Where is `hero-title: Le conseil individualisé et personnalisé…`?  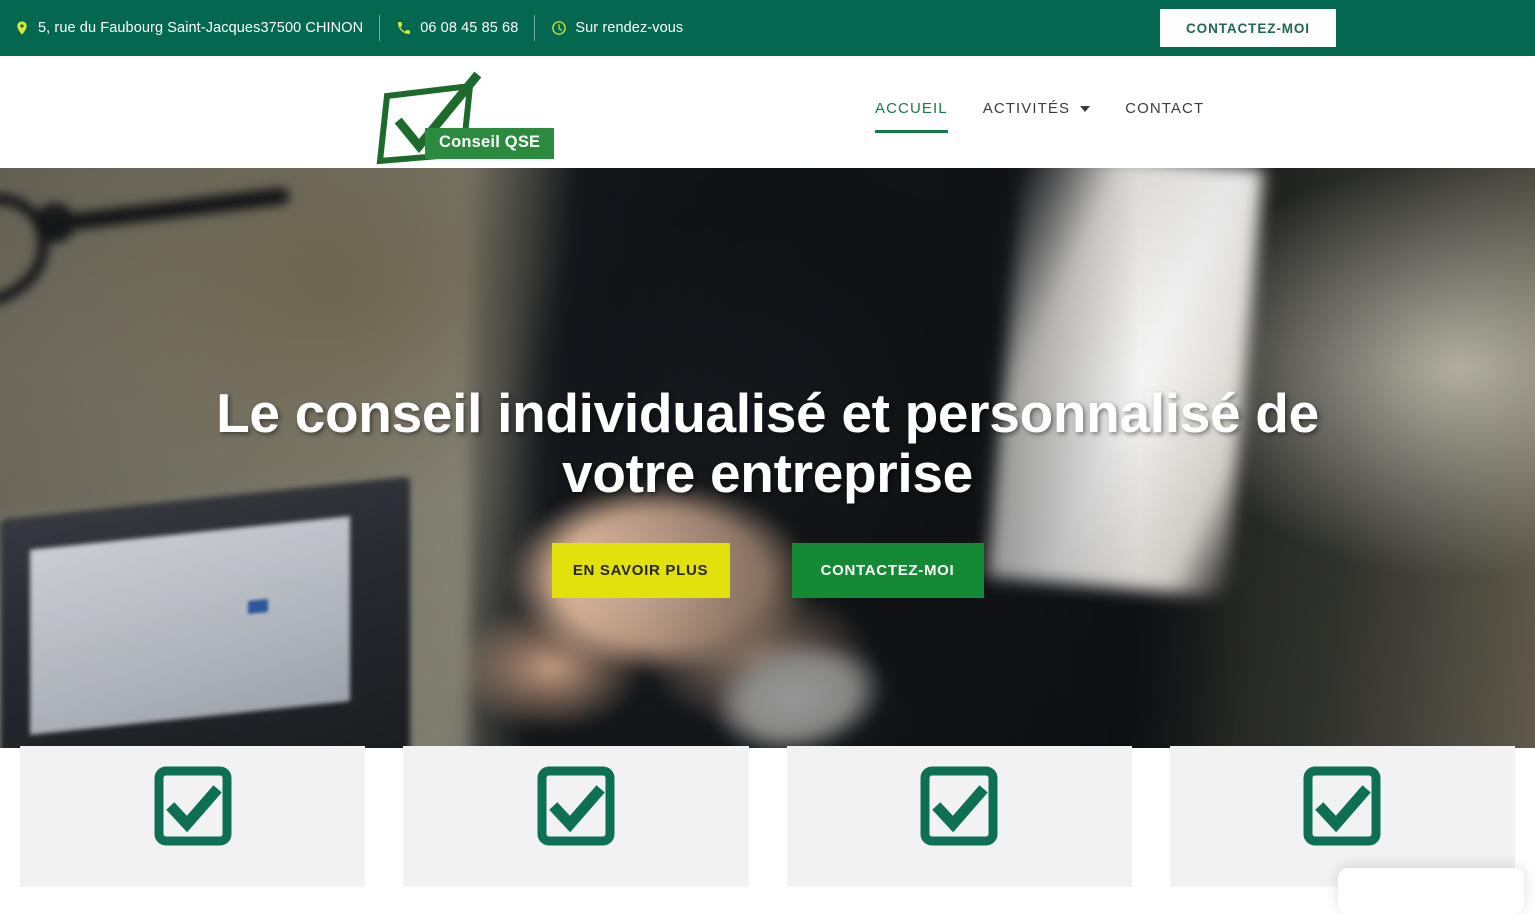
hero-title: Le conseil individualisé et personnalisé… is located at coordinates (767, 443).